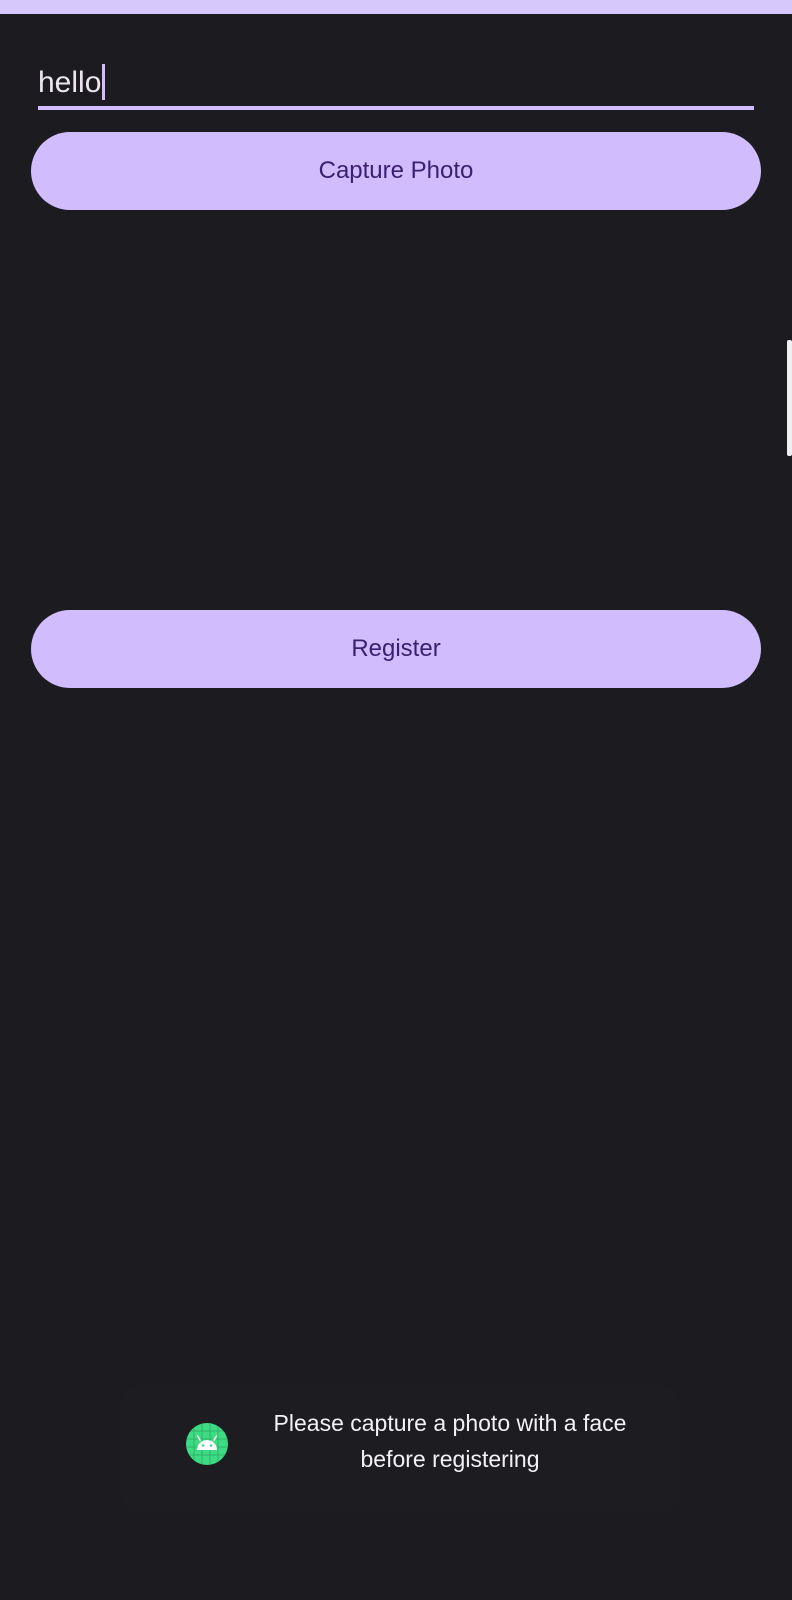 Image resolution: width=792 pixels, height=1600 pixels. What do you see at coordinates (396, 649) in the screenshot?
I see `register-button: Register` at bounding box center [396, 649].